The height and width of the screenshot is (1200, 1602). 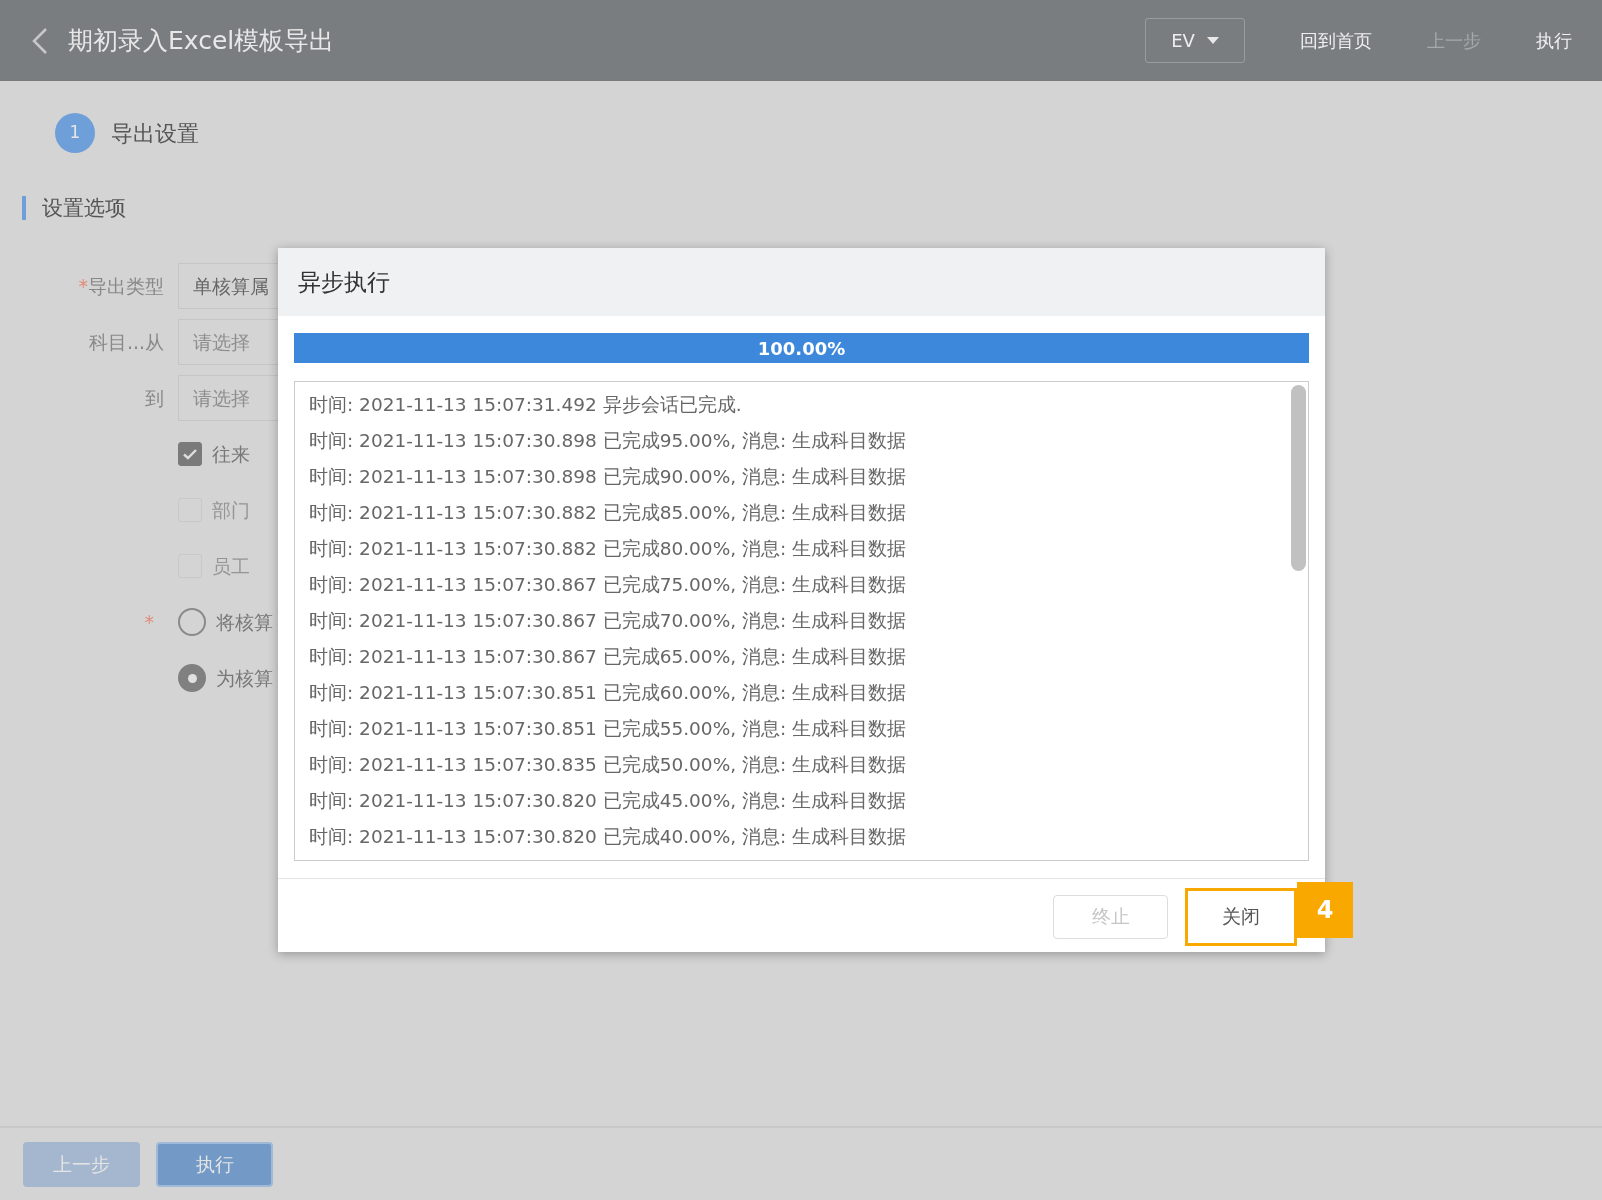 What do you see at coordinates (608, 729) in the screenshot?
I see `log-line: 时间: 2021-11-13 15:07:30.851 已完成55.00%, 消息: 生成科目数据` at bounding box center [608, 729].